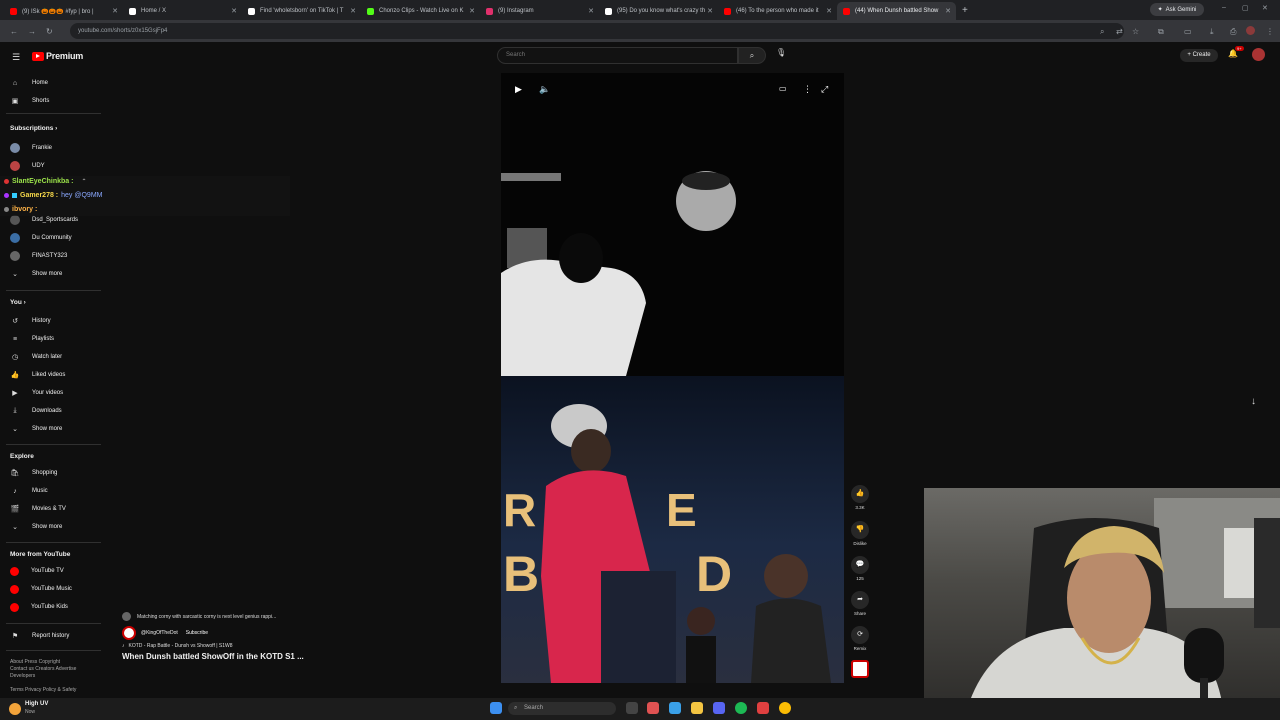 The image size is (1280, 720). I want to click on comments-action: 💬 125, so click(860, 568).